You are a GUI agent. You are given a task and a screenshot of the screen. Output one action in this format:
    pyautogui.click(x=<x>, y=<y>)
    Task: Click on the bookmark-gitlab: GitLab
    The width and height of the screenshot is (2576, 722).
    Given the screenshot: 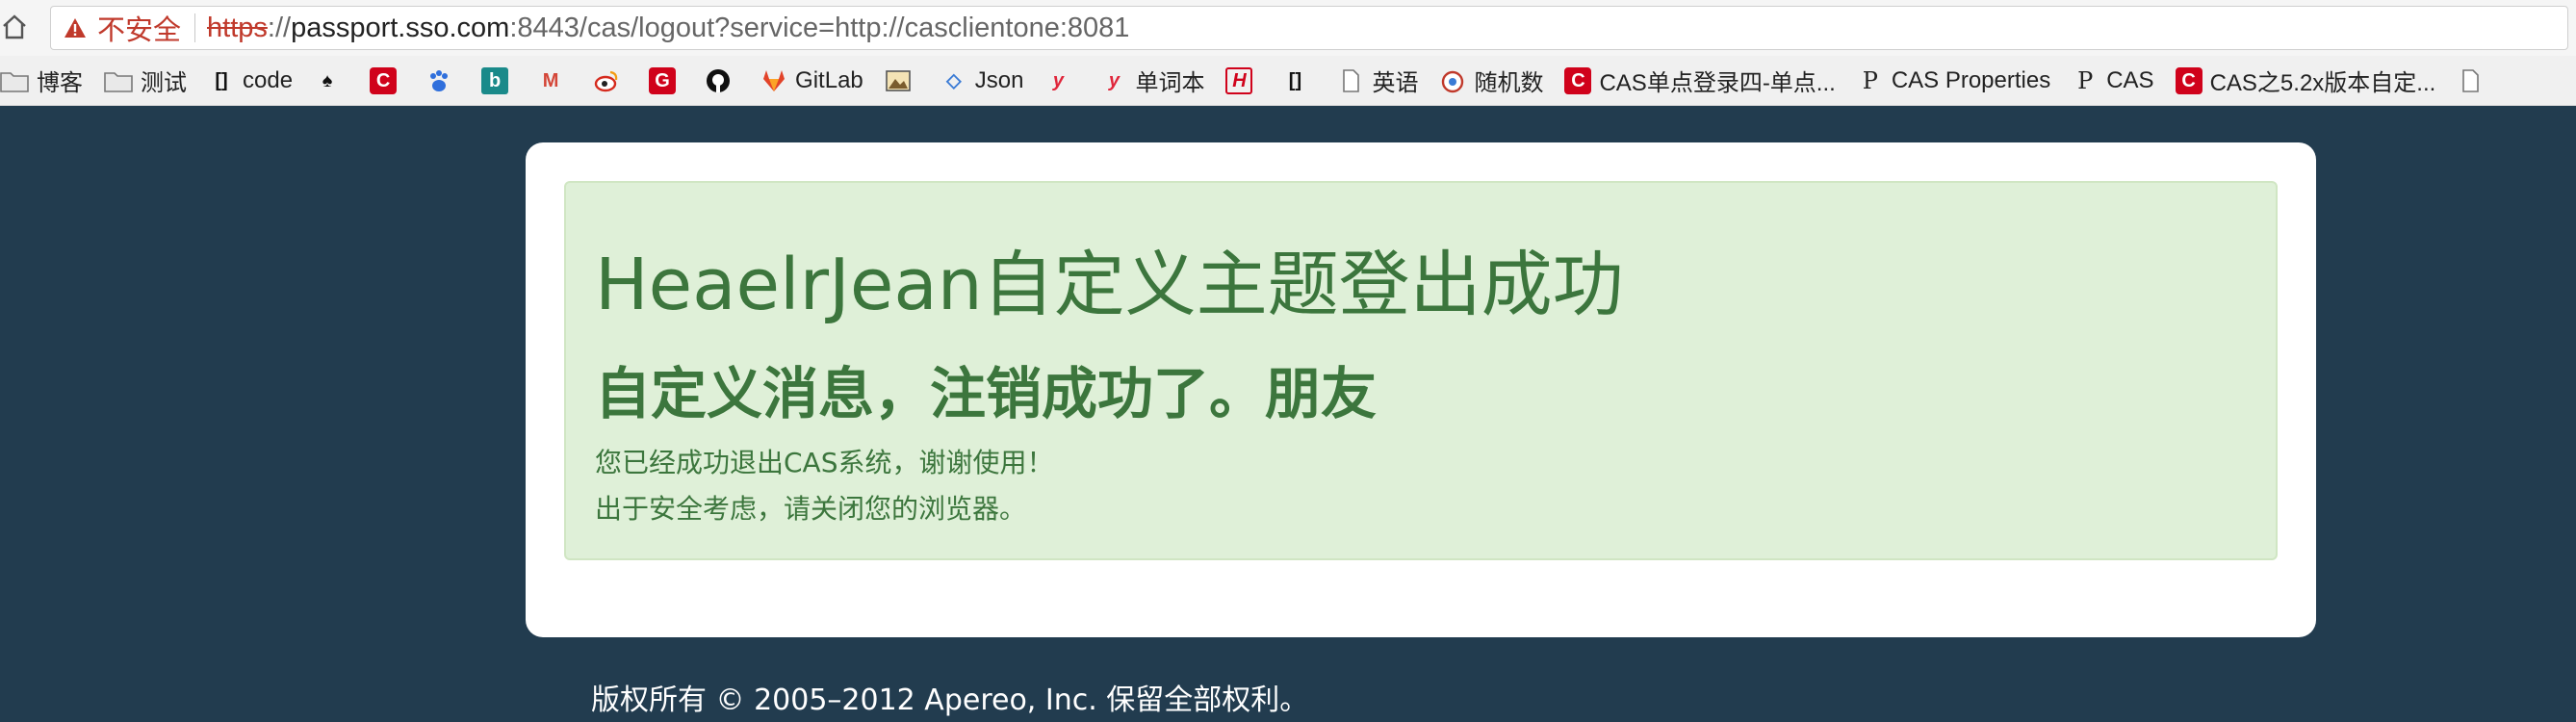 What is the action you would take?
    pyautogui.click(x=812, y=80)
    